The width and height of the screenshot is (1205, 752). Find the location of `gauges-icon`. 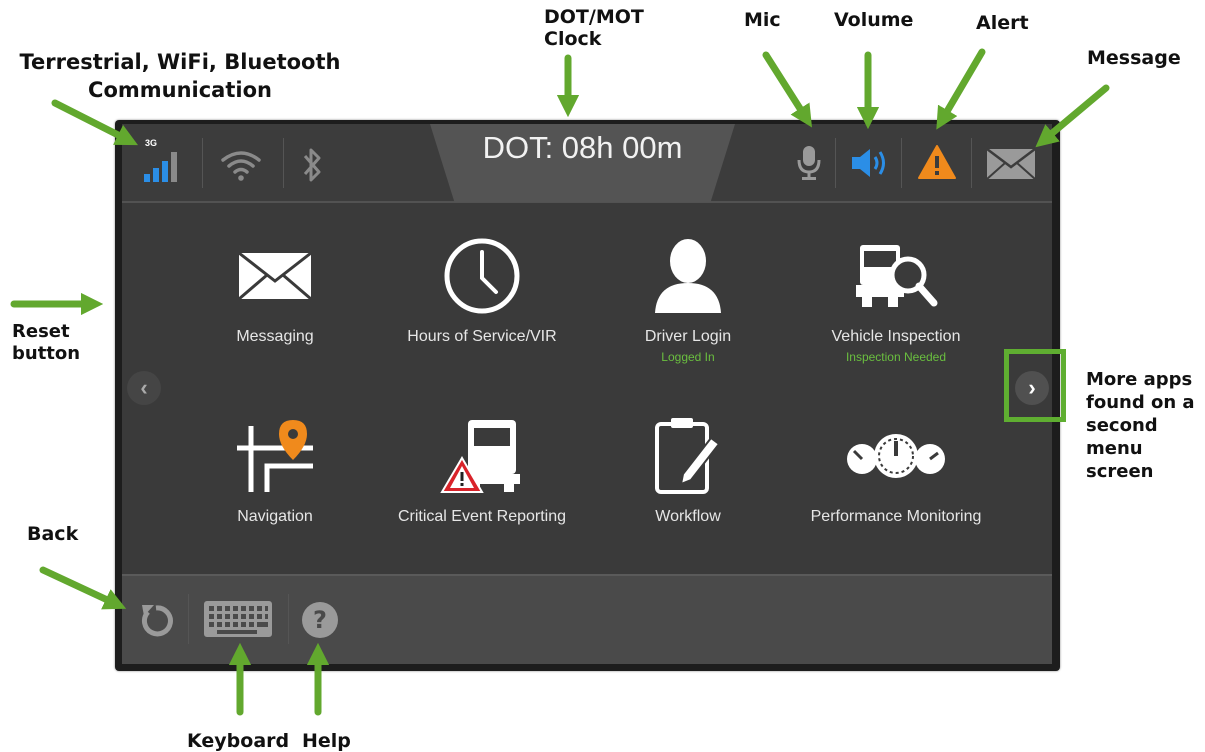

gauges-icon is located at coordinates (896, 456).